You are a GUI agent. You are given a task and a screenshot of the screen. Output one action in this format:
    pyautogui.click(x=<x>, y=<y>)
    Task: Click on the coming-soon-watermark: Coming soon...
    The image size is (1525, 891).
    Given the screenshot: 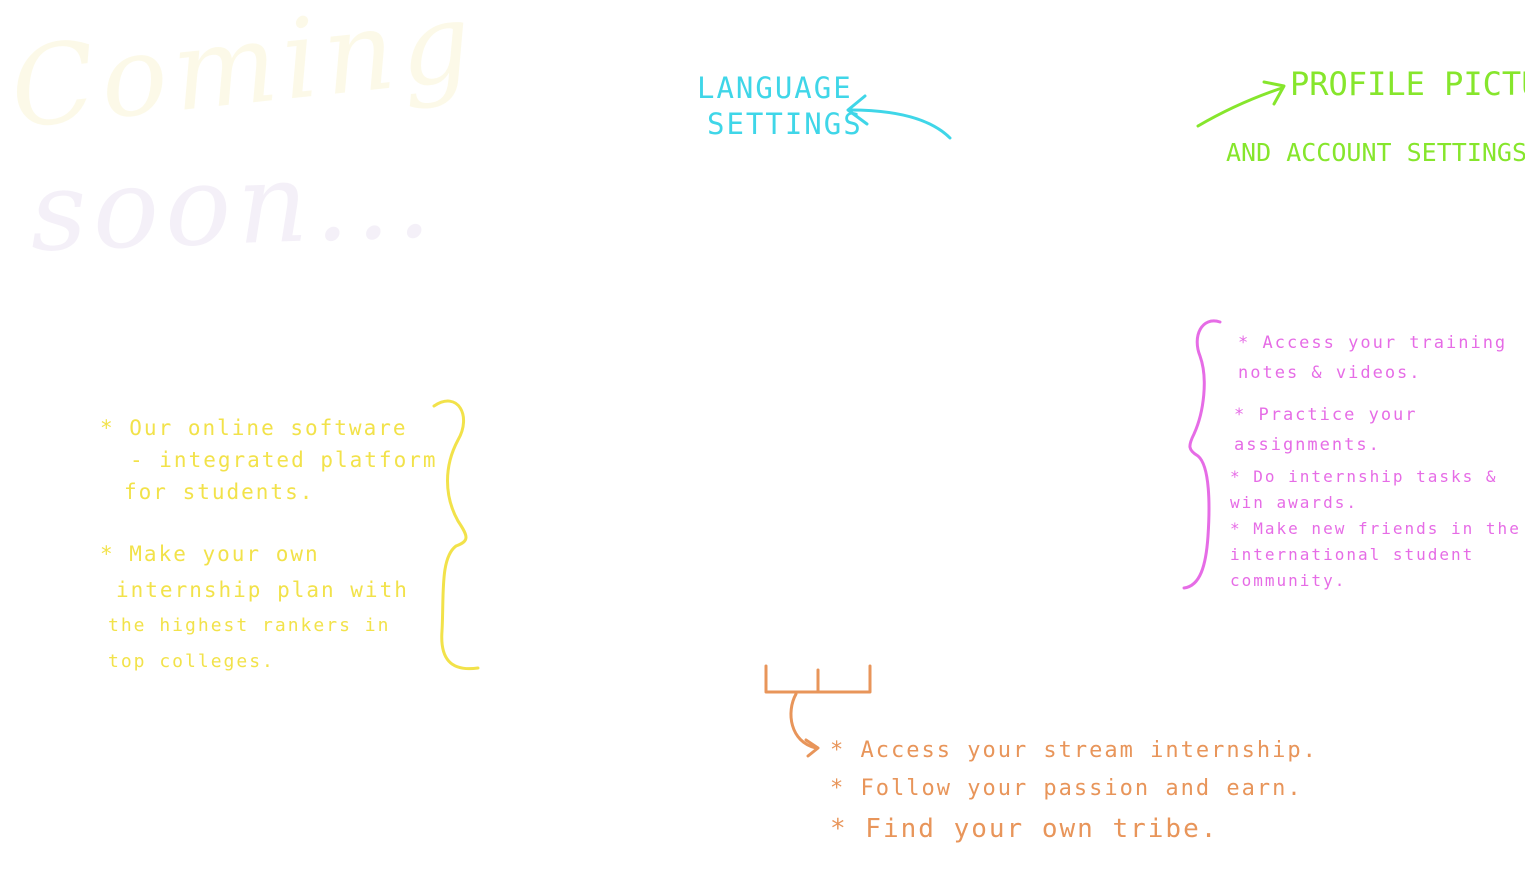 What is the action you would take?
    pyautogui.click(x=244, y=150)
    